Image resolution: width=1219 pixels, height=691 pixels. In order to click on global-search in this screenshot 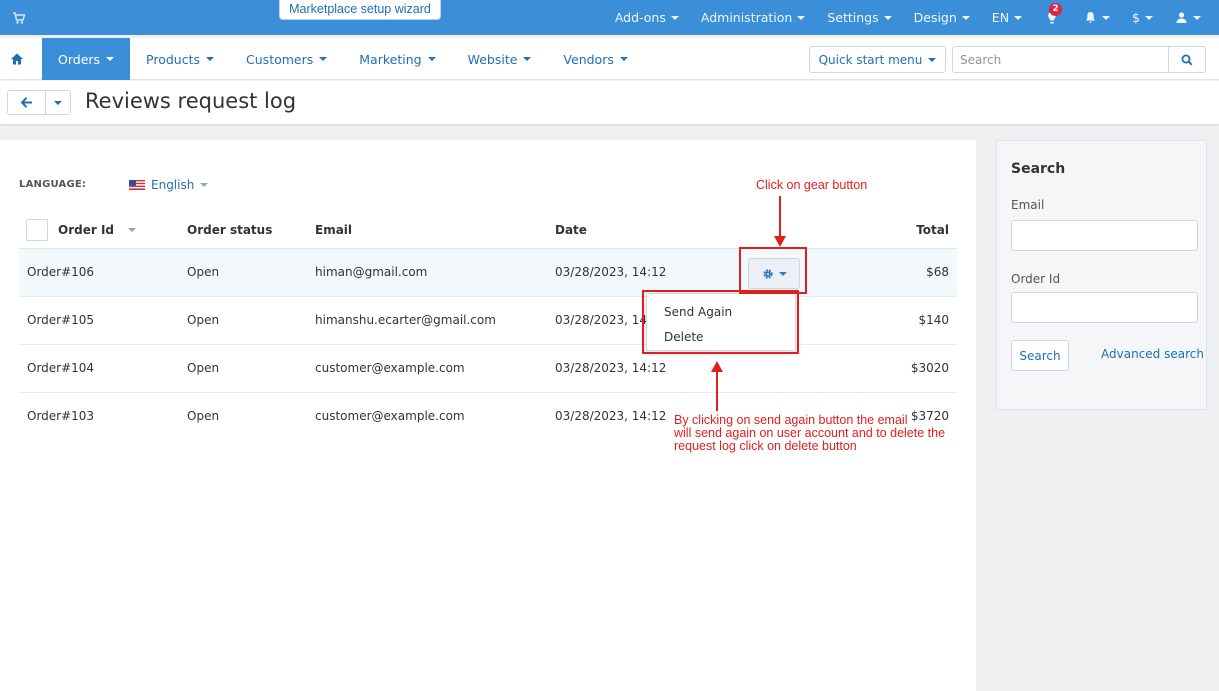, I will do `click(1079, 59)`.